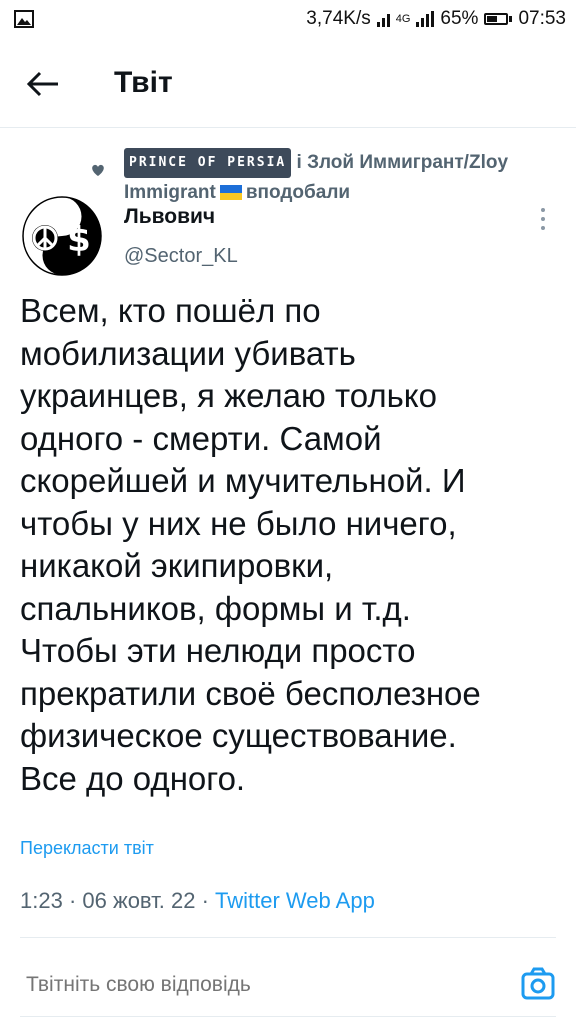  Describe the element at coordinates (295, 900) in the screenshot. I see `source-app-link: Twitter Web App` at that location.